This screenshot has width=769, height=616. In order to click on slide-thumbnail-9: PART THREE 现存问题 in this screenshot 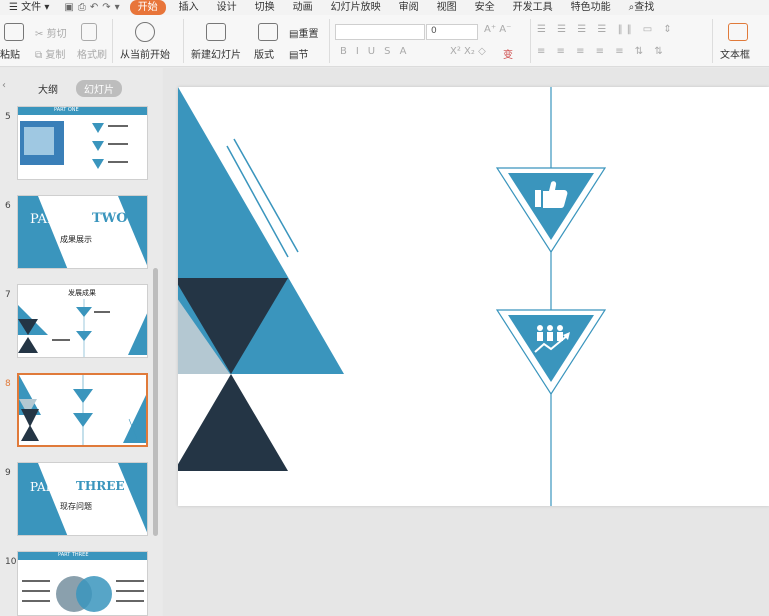, I will do `click(82, 499)`.